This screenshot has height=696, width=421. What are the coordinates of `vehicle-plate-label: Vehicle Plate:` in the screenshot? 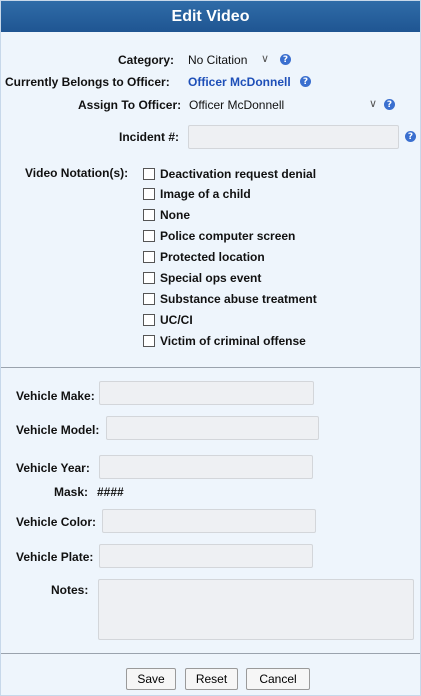 It's located at (55, 557).